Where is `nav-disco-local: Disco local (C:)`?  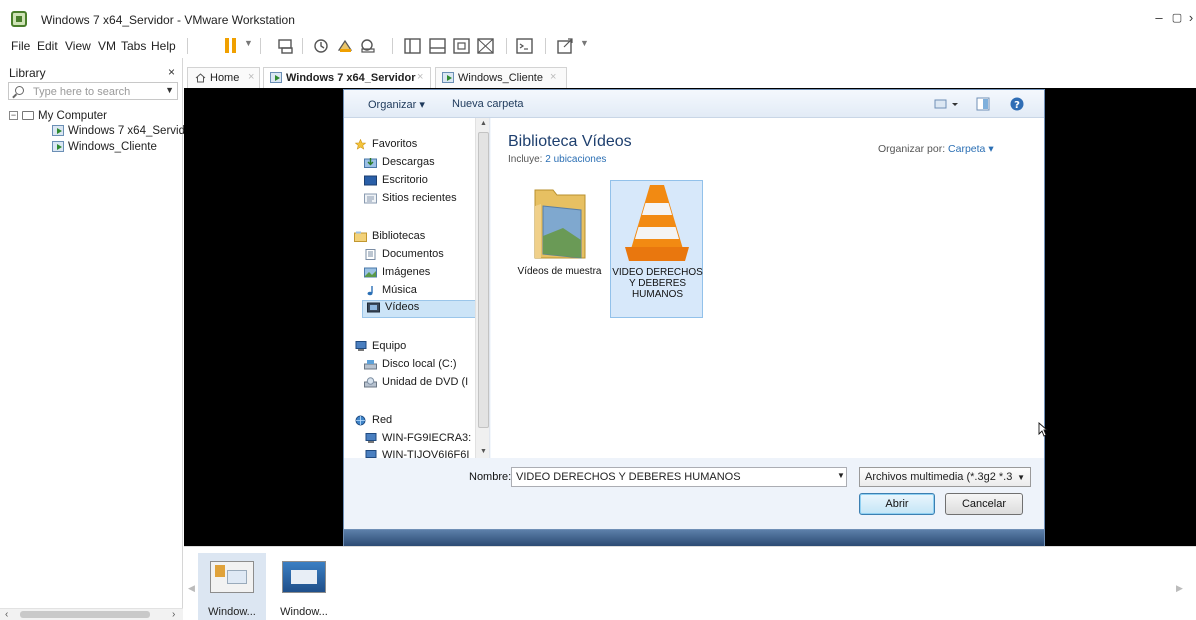 nav-disco-local: Disco local (C:) is located at coordinates (410, 364).